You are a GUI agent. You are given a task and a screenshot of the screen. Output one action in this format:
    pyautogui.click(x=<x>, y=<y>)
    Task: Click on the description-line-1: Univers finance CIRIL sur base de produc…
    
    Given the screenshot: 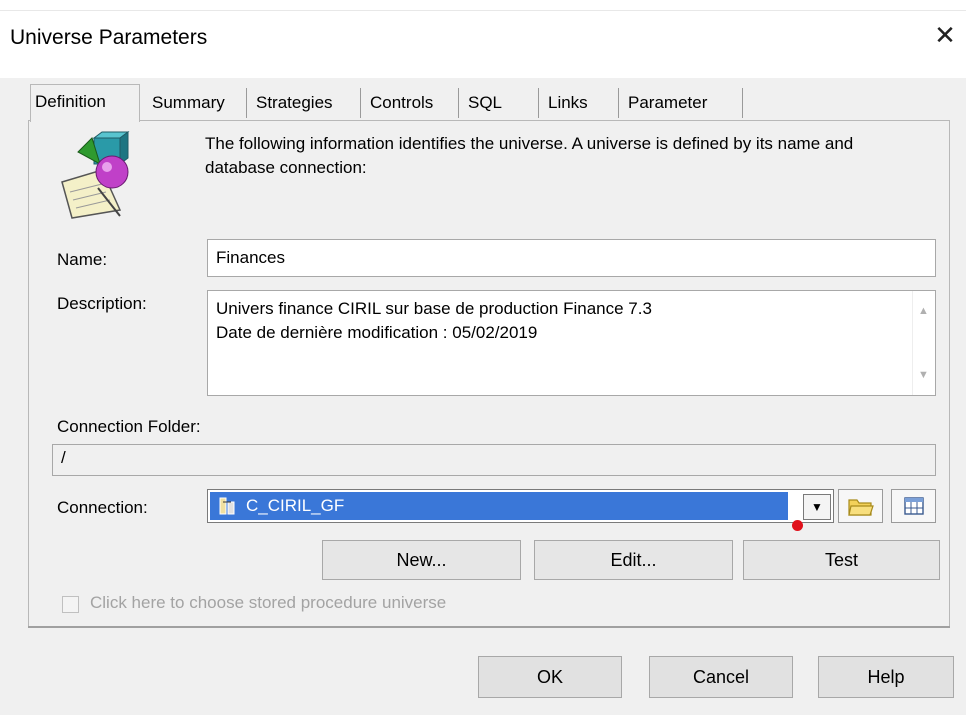 What is the action you would take?
    pyautogui.click(x=434, y=308)
    